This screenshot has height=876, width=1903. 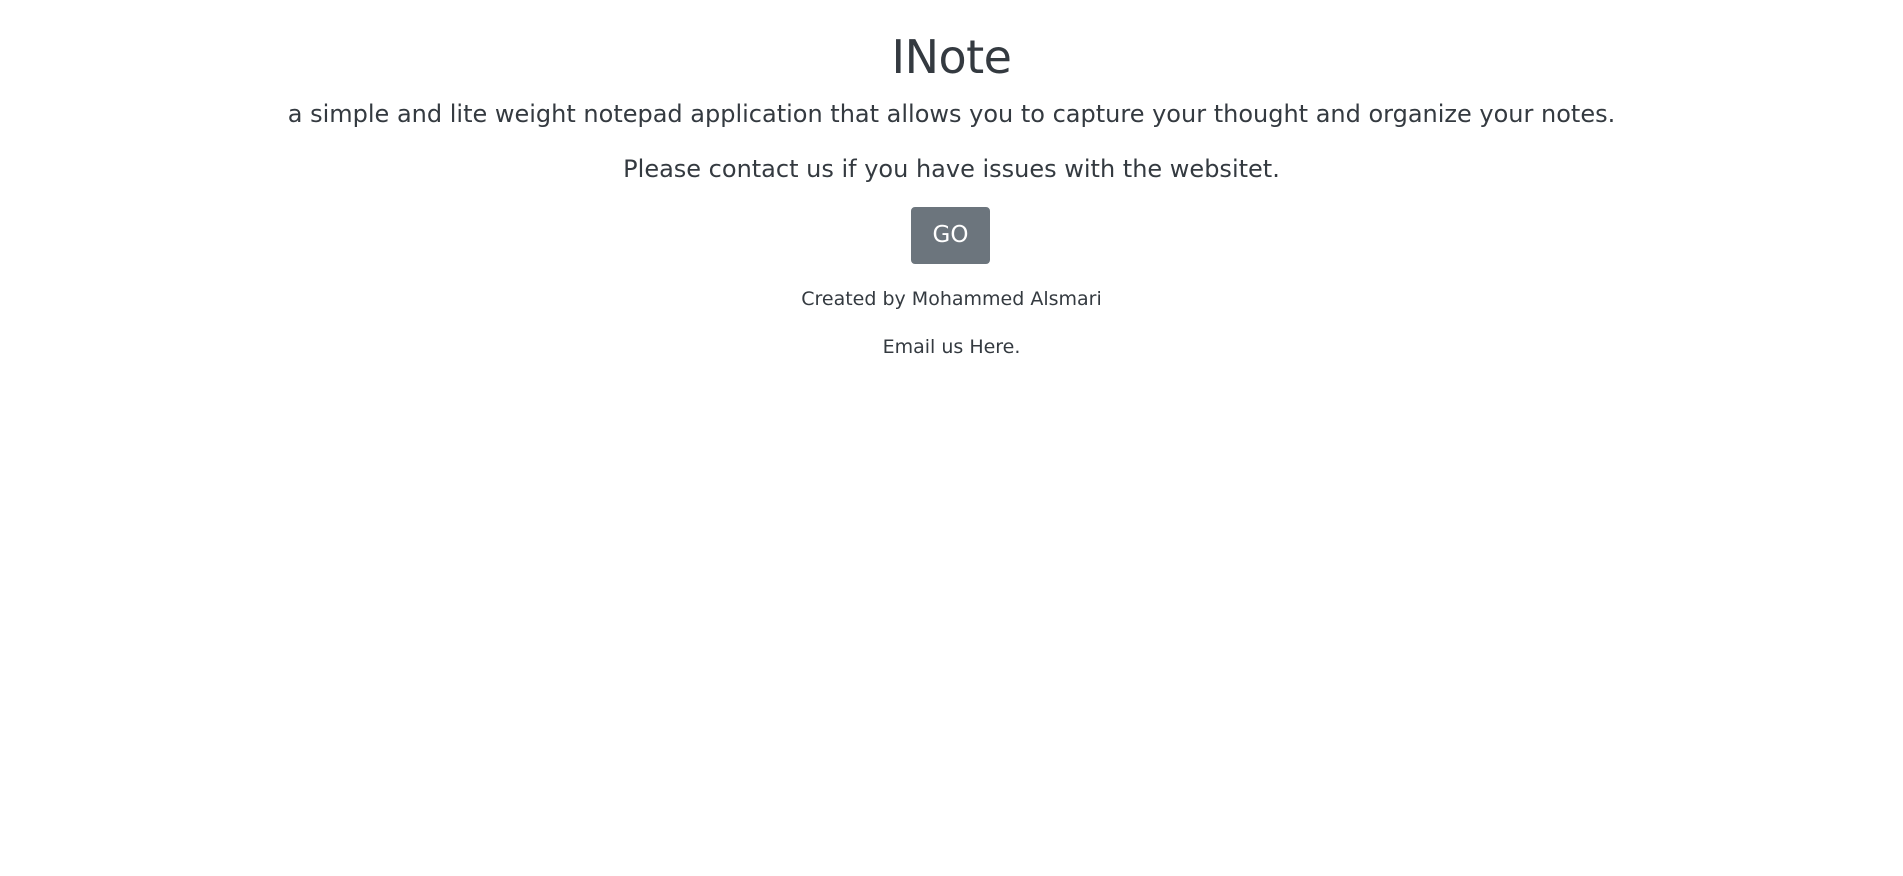 I want to click on email-line: Email us Here., so click(x=951, y=347).